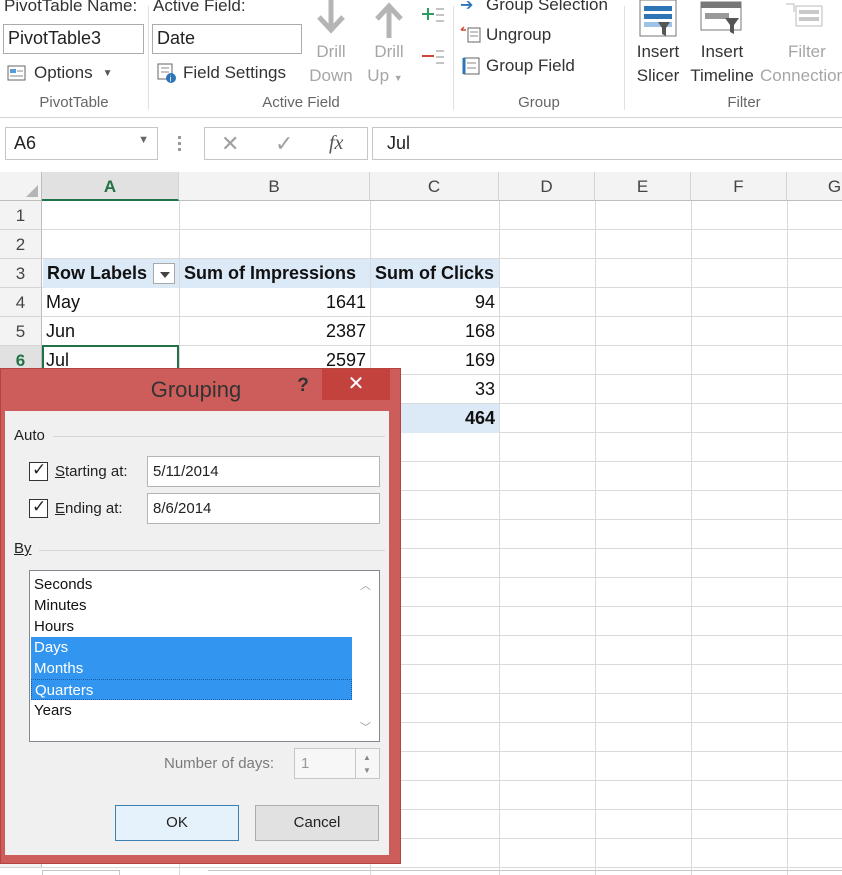 The image size is (842, 875). What do you see at coordinates (530, 65) in the screenshot?
I see `group-field-label: Group Field` at bounding box center [530, 65].